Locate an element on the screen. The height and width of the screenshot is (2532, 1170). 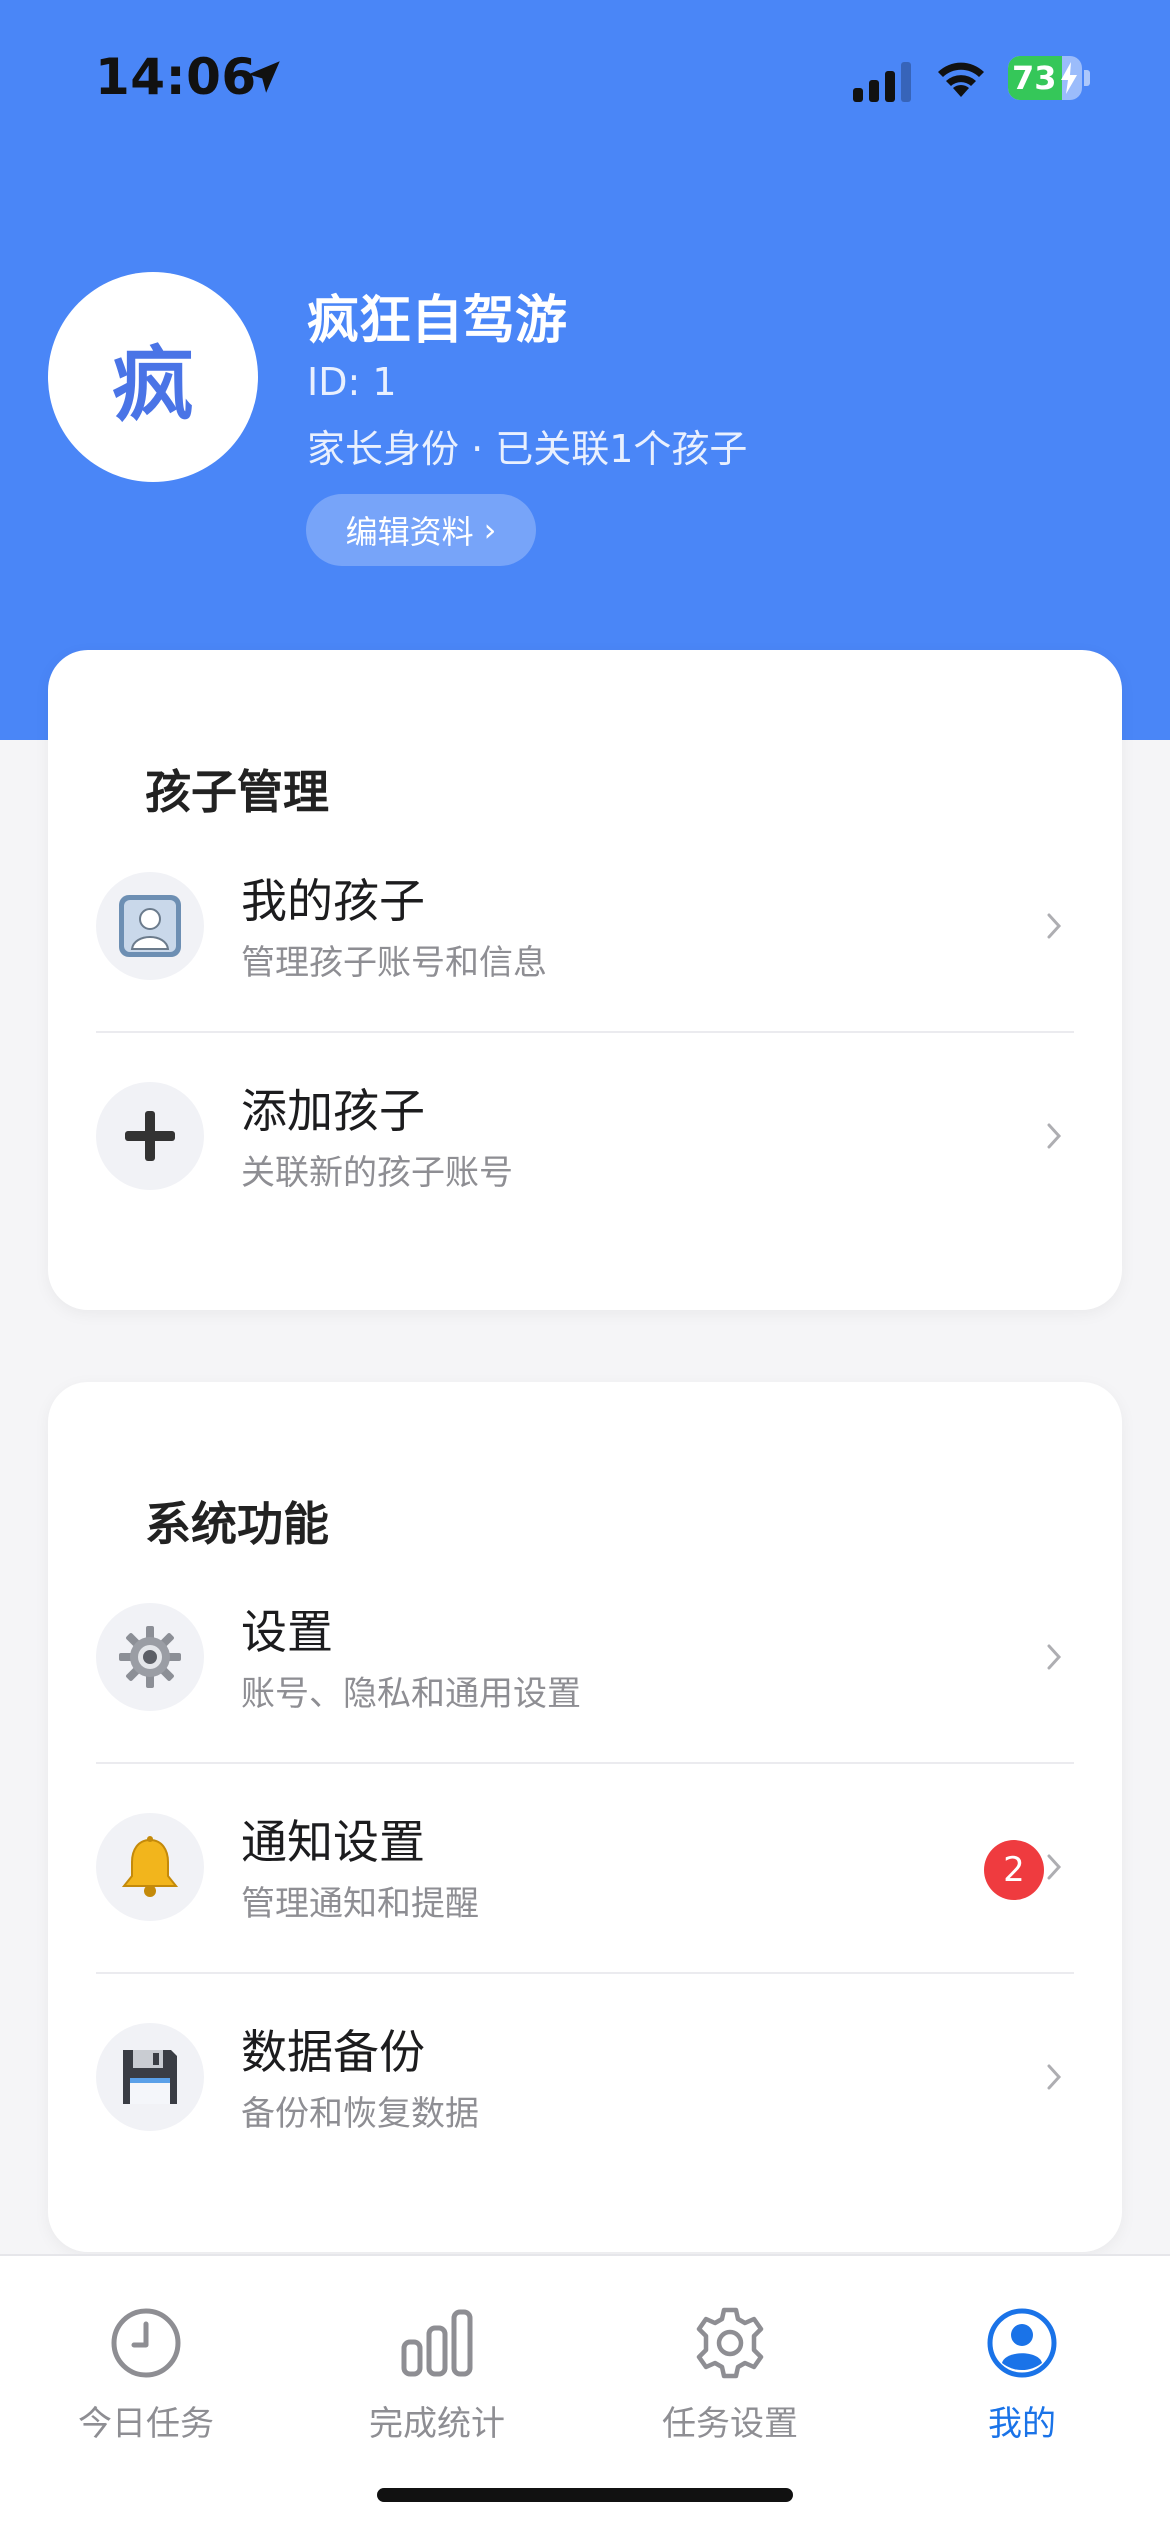
list-item-subtitle: 管理孩子账号和信息 is located at coordinates (394, 963).